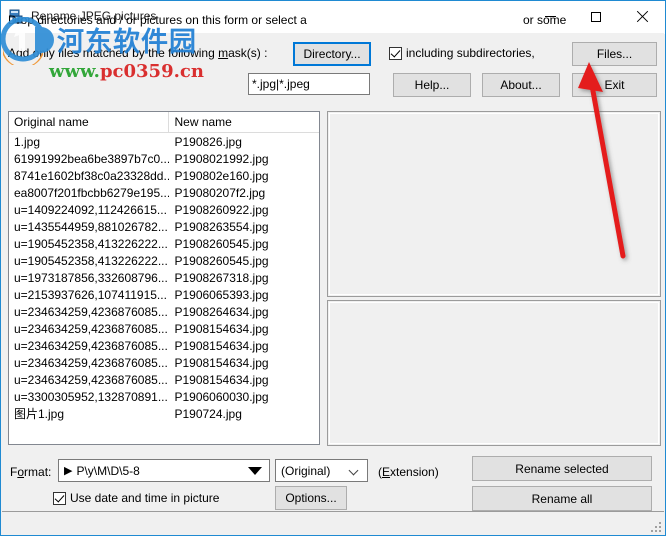 This screenshot has height=536, width=666. Describe the element at coordinates (614, 85) in the screenshot. I see `exit-button: Exit` at that location.